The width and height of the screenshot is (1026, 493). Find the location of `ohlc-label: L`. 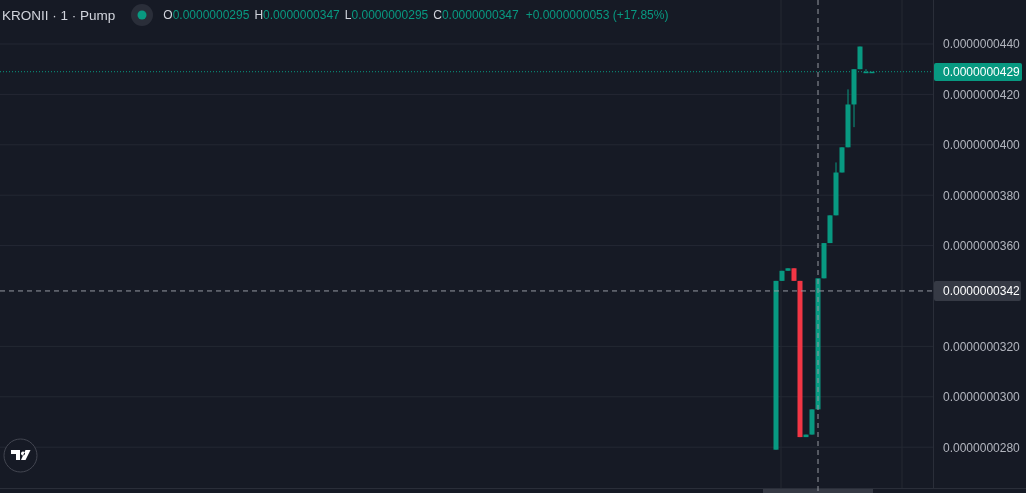

ohlc-label: L is located at coordinates (348, 15).